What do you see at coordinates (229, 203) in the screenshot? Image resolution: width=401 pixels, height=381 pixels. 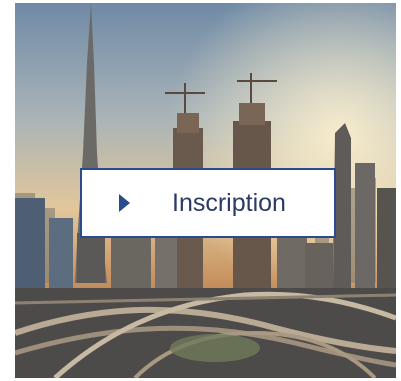 I see `inscription-button-label: Inscription` at bounding box center [229, 203].